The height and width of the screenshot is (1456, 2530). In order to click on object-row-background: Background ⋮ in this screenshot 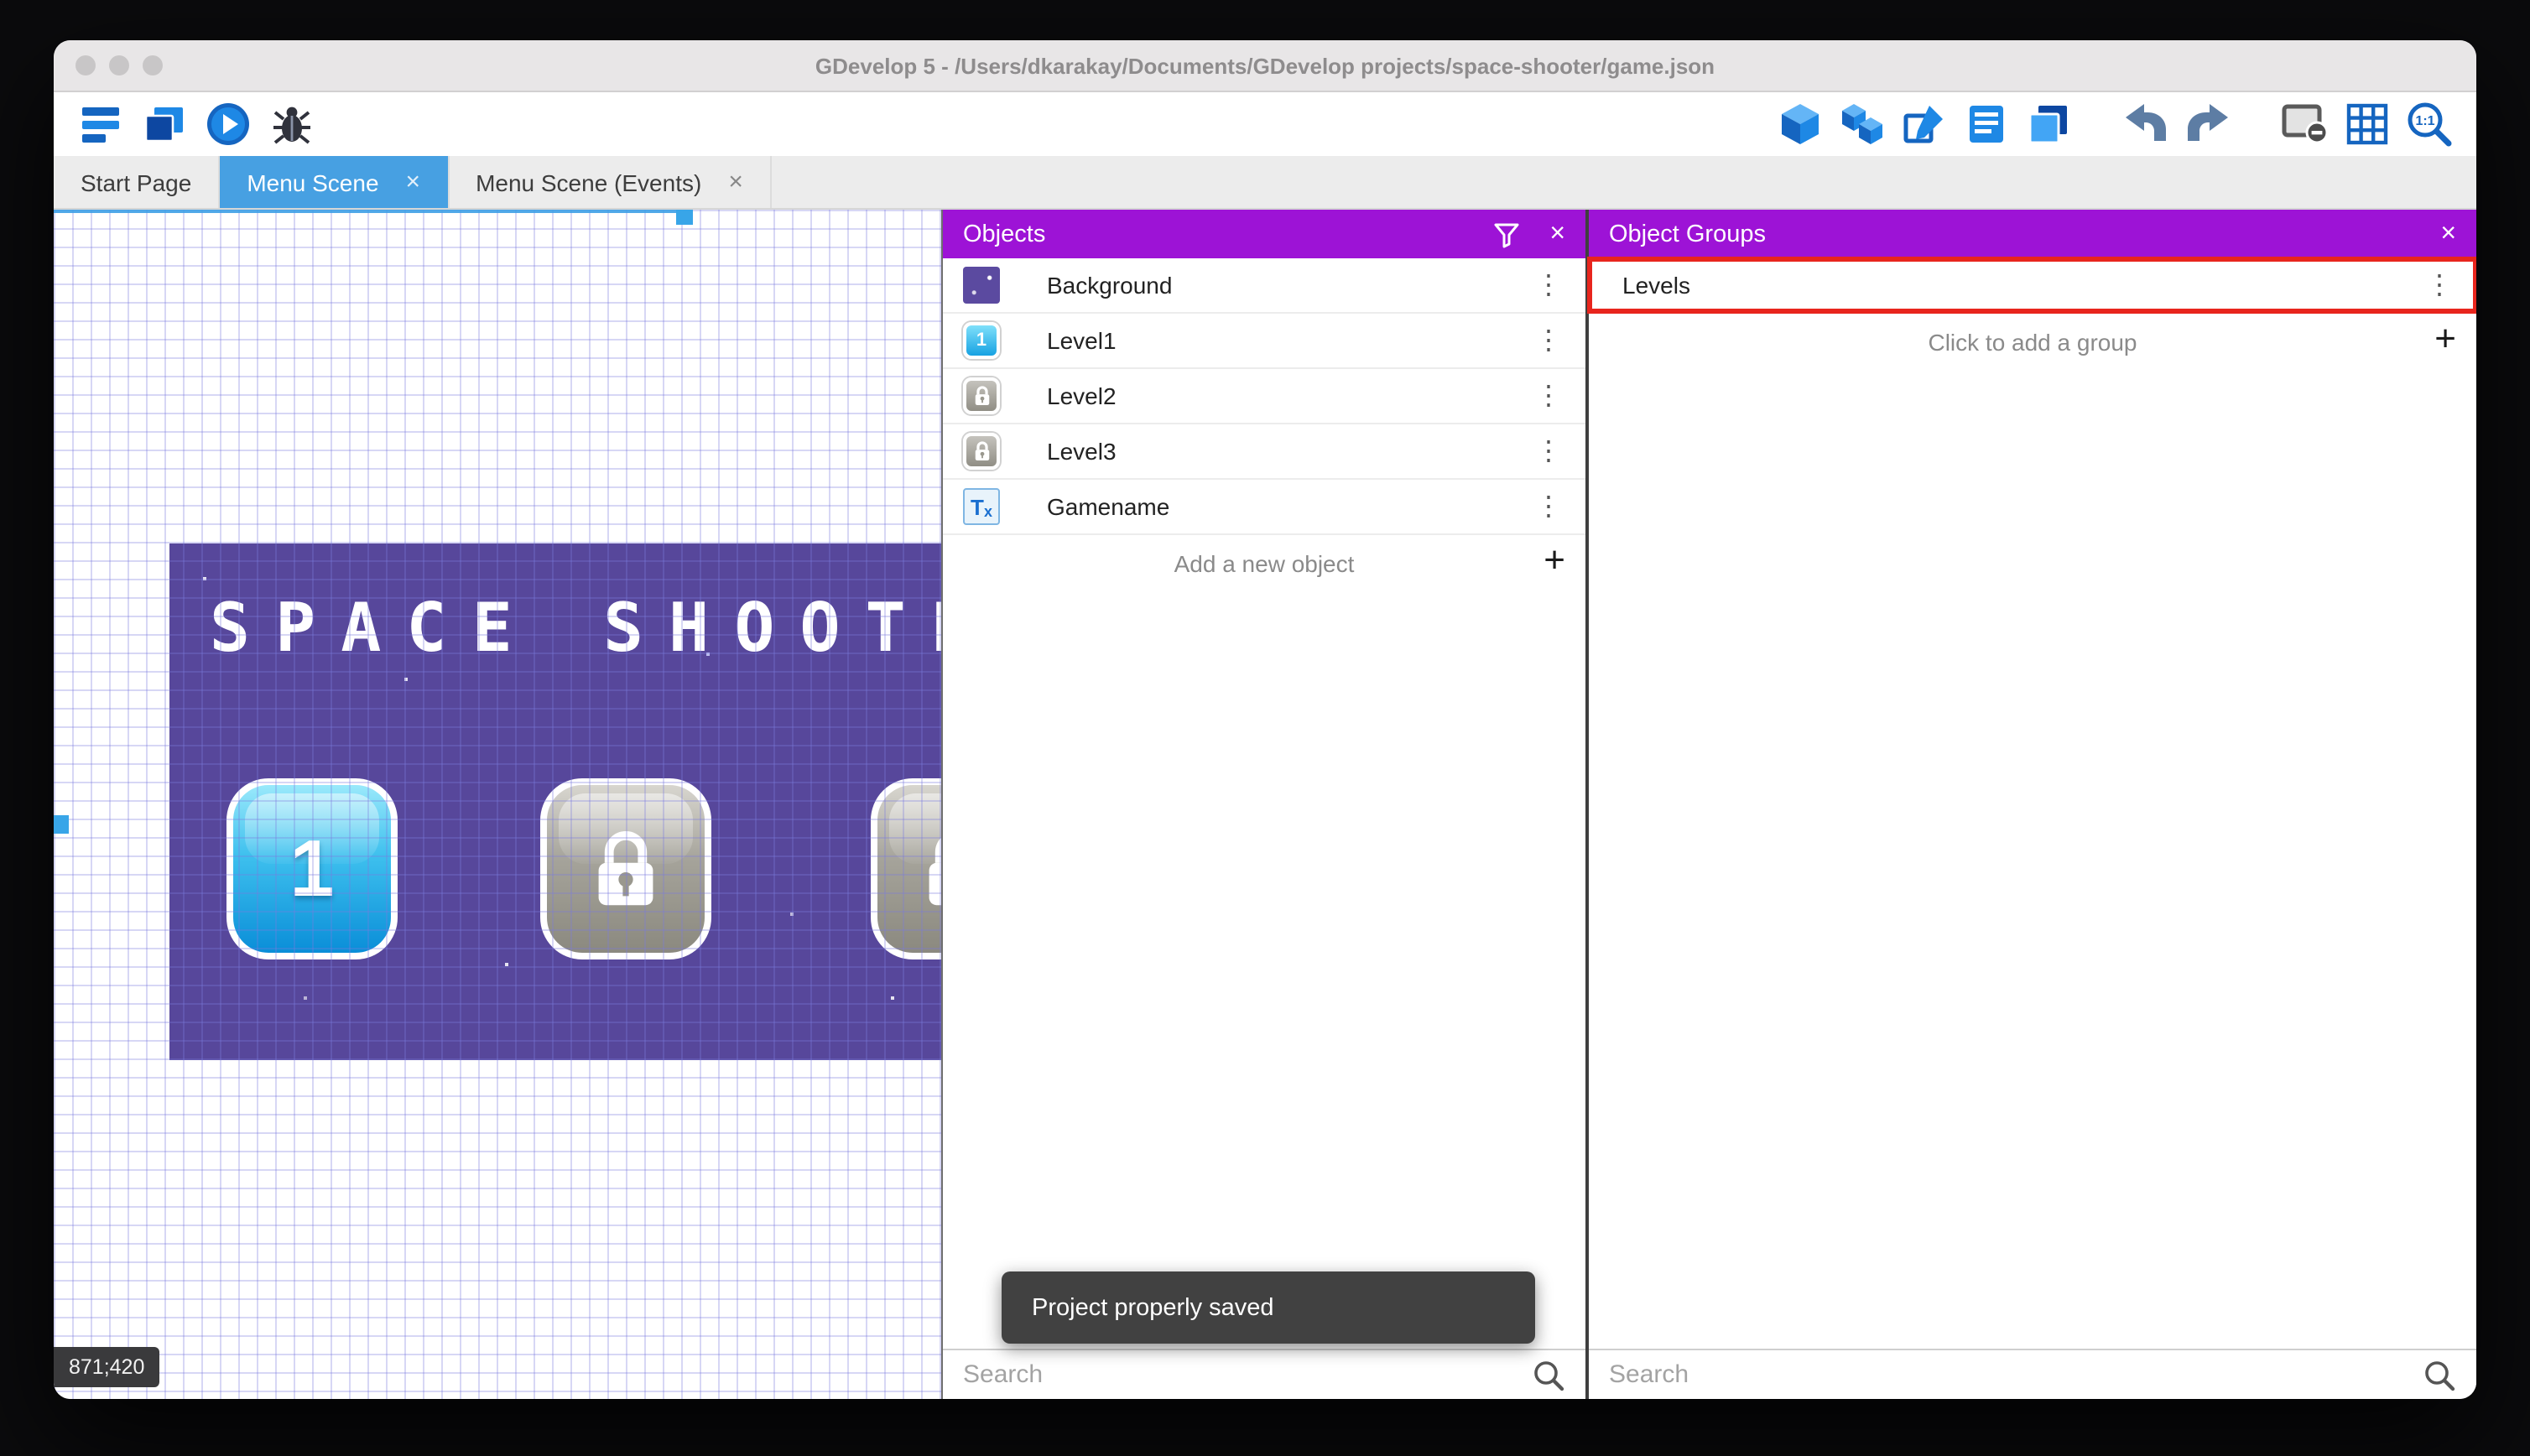, I will do `click(1264, 286)`.